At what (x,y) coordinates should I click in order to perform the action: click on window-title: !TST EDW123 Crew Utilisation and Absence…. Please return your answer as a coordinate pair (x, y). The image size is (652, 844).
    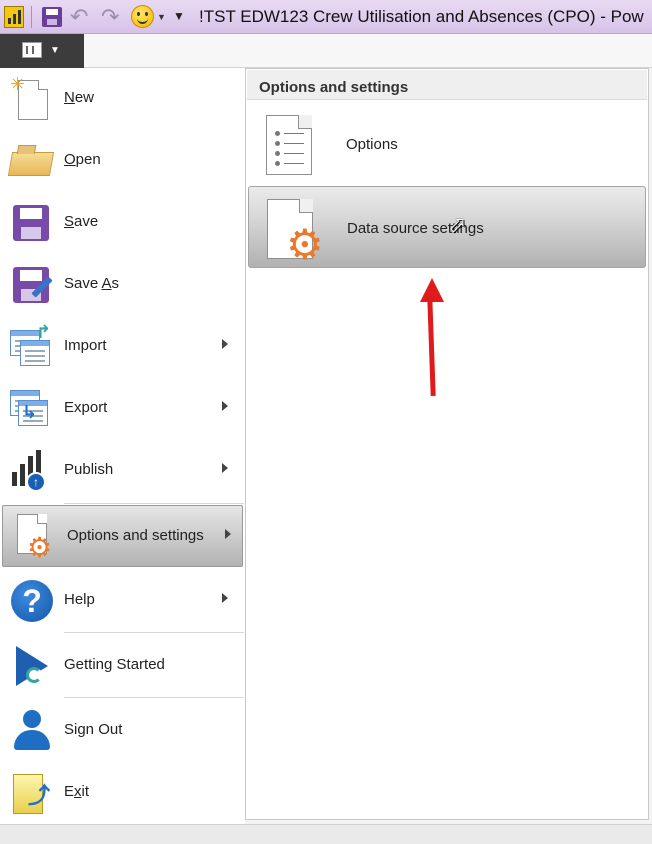
    Looking at the image, I should click on (421, 16).